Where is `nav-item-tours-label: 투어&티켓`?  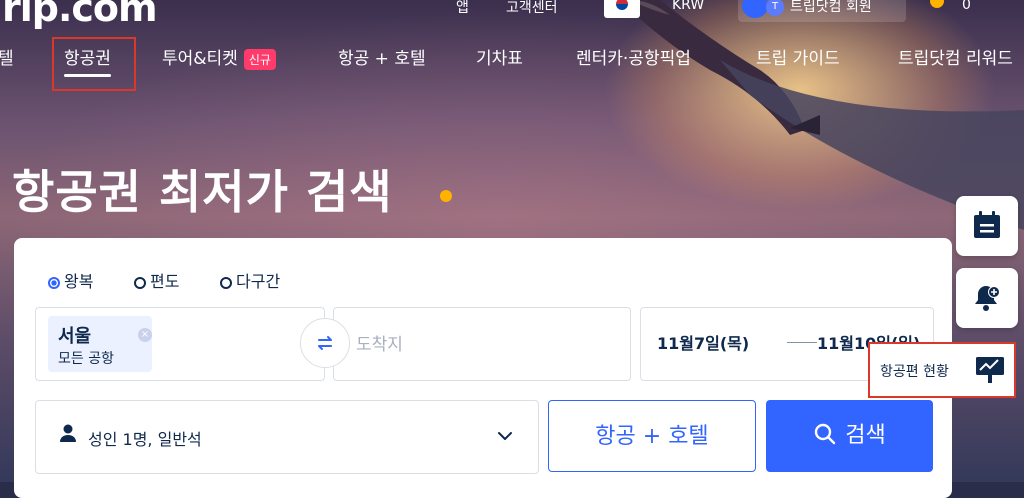 nav-item-tours-label: 투어&티켓 is located at coordinates (200, 59).